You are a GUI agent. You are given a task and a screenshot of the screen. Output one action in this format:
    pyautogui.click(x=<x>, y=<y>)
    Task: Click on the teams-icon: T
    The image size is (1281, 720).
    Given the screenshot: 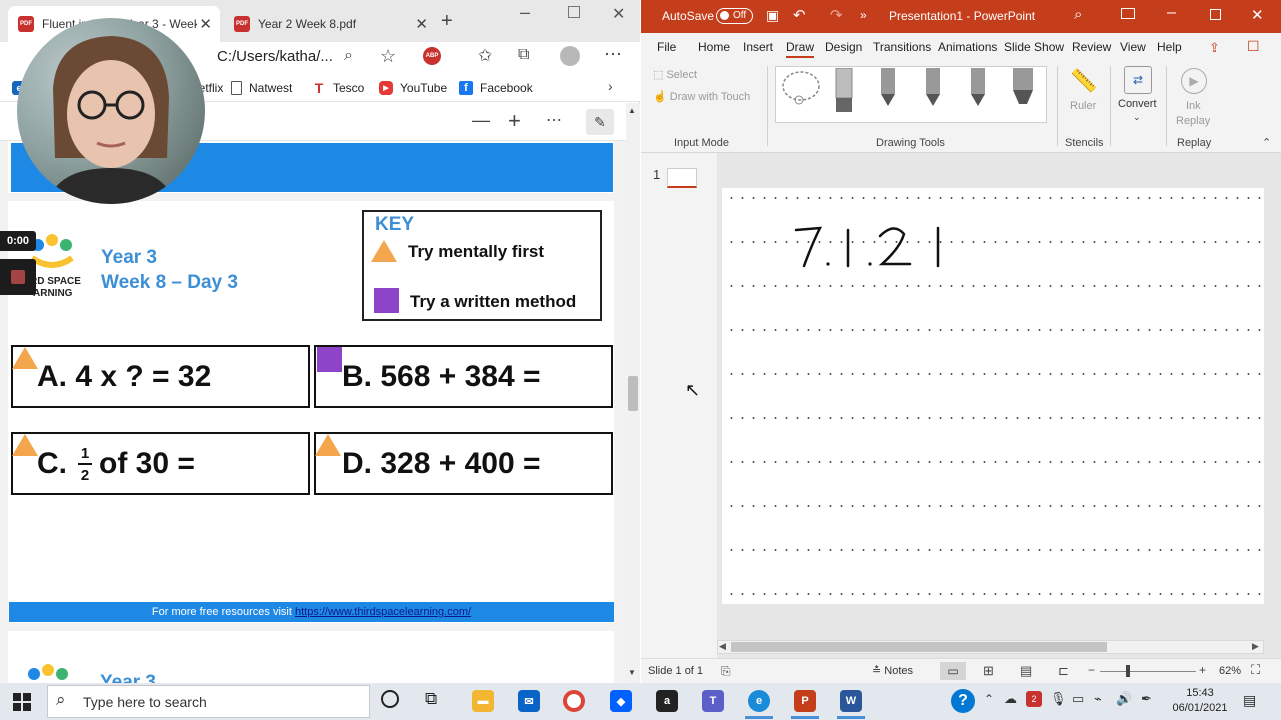 What is the action you would take?
    pyautogui.click(x=713, y=701)
    